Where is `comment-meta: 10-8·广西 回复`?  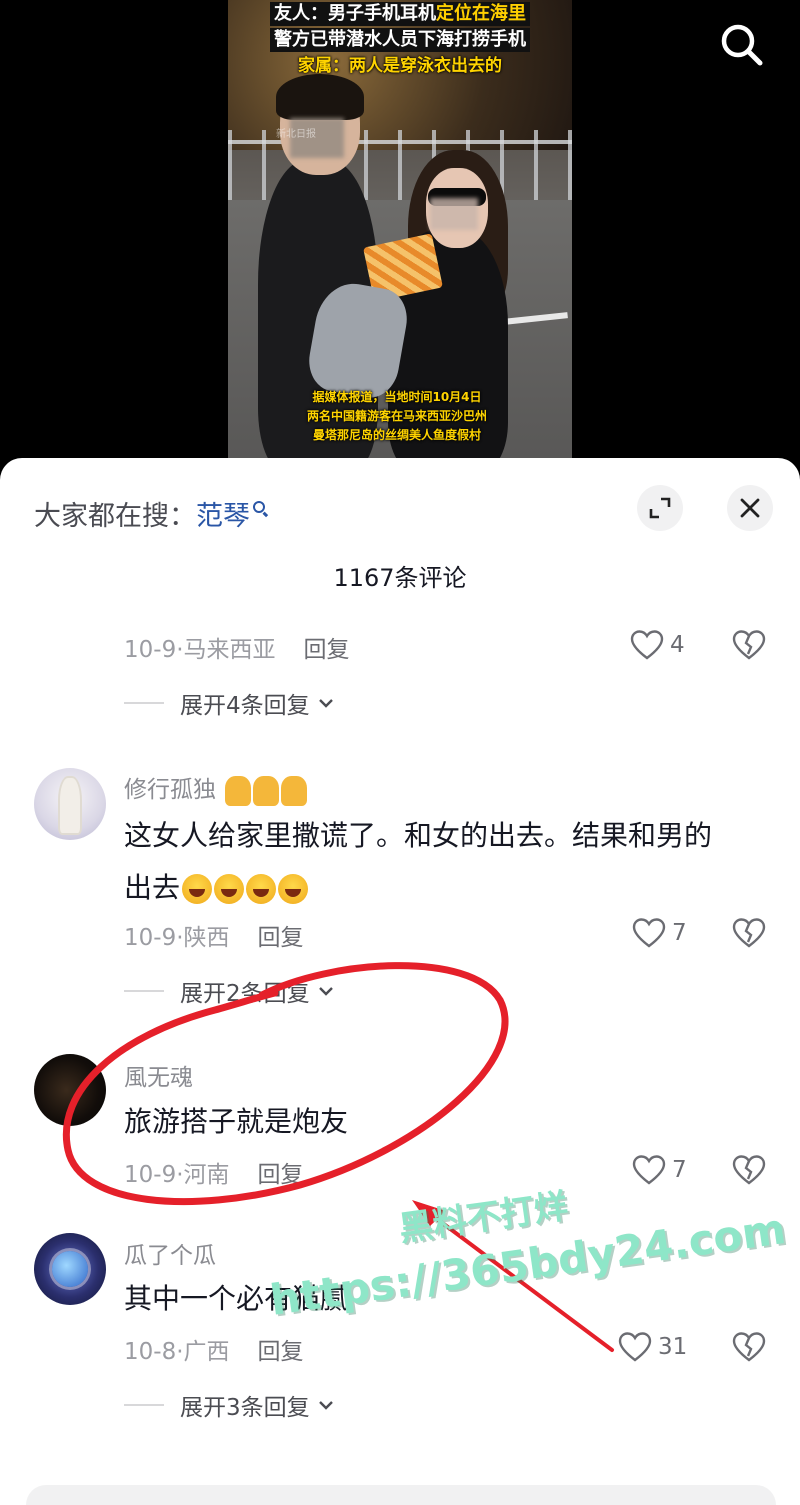 comment-meta: 10-8·广西 回复 is located at coordinates (214, 1349).